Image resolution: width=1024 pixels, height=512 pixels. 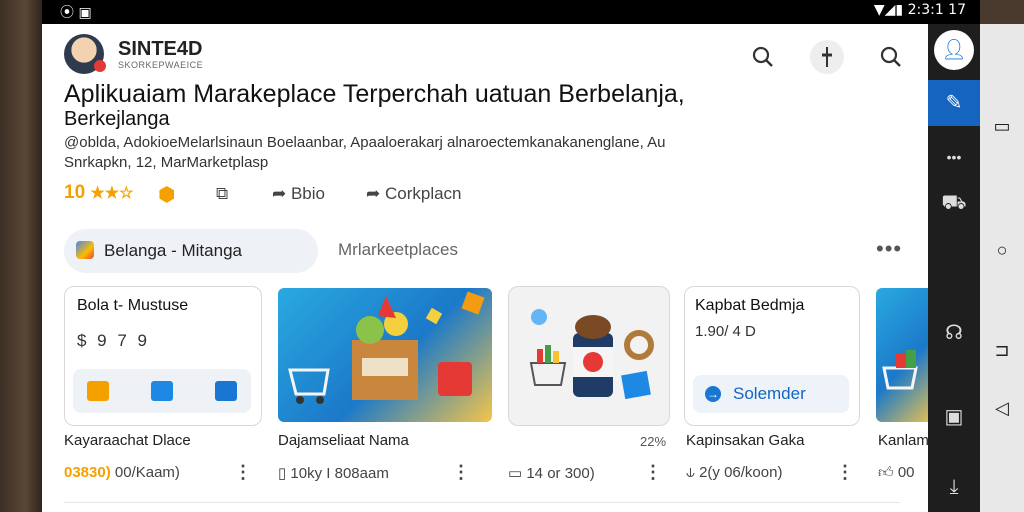 What do you see at coordinates (745, 440) in the screenshot?
I see `caption-4: Kapinsakan Gaka` at bounding box center [745, 440].